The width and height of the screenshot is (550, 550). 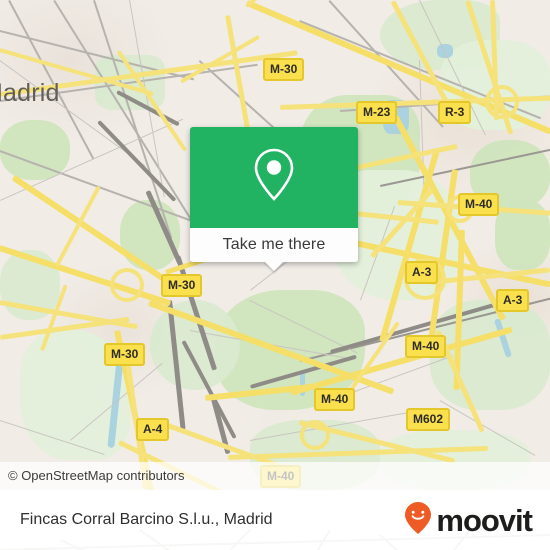 I want to click on moovit-pin-smiley-icon, so click(x=418, y=520).